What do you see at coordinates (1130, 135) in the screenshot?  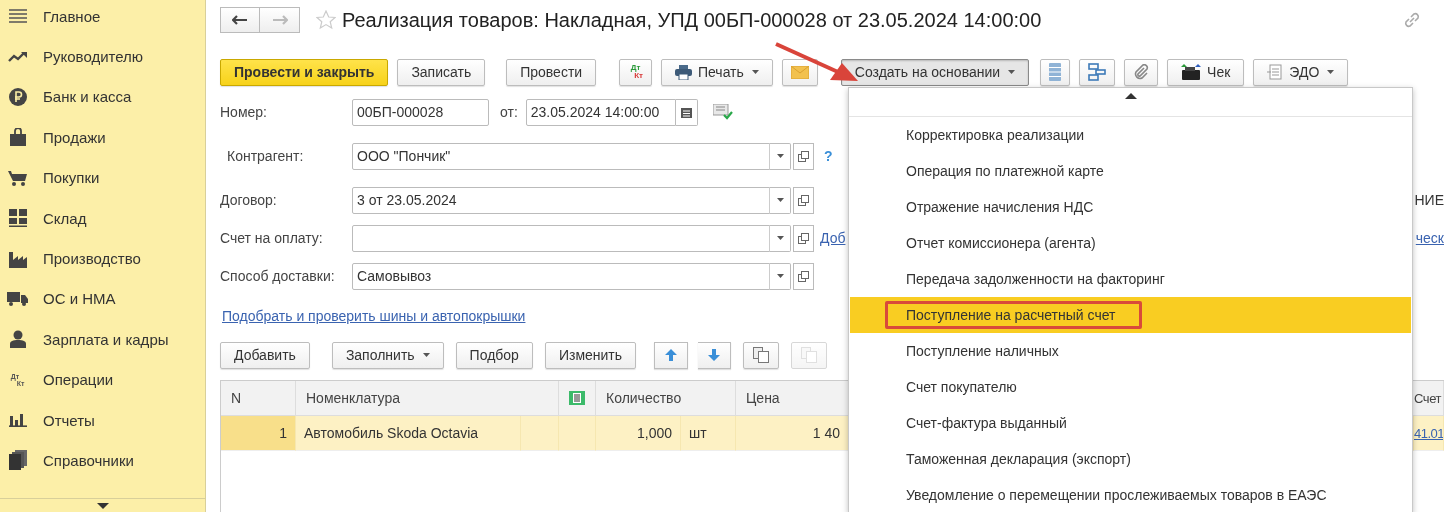 I see `menu-item: Корректировка реализации` at bounding box center [1130, 135].